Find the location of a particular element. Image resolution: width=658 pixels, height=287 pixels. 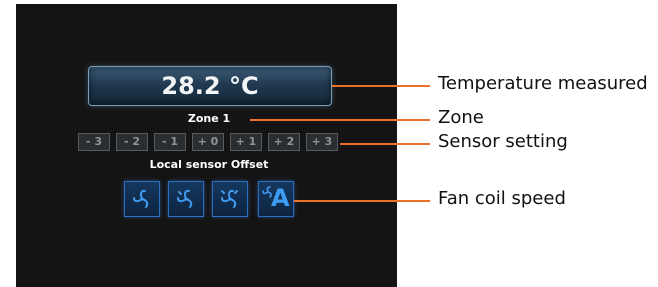

fan-speed-1-button is located at coordinates (142, 199).